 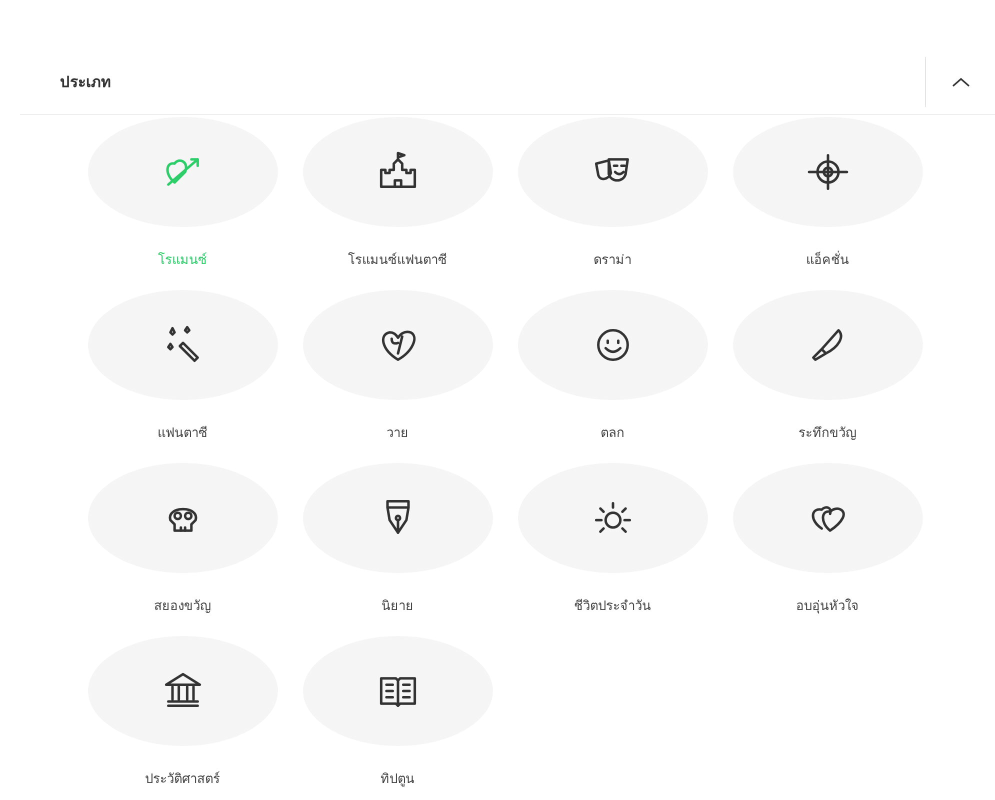 I want to click on chevron-up-icon, so click(x=960, y=82).